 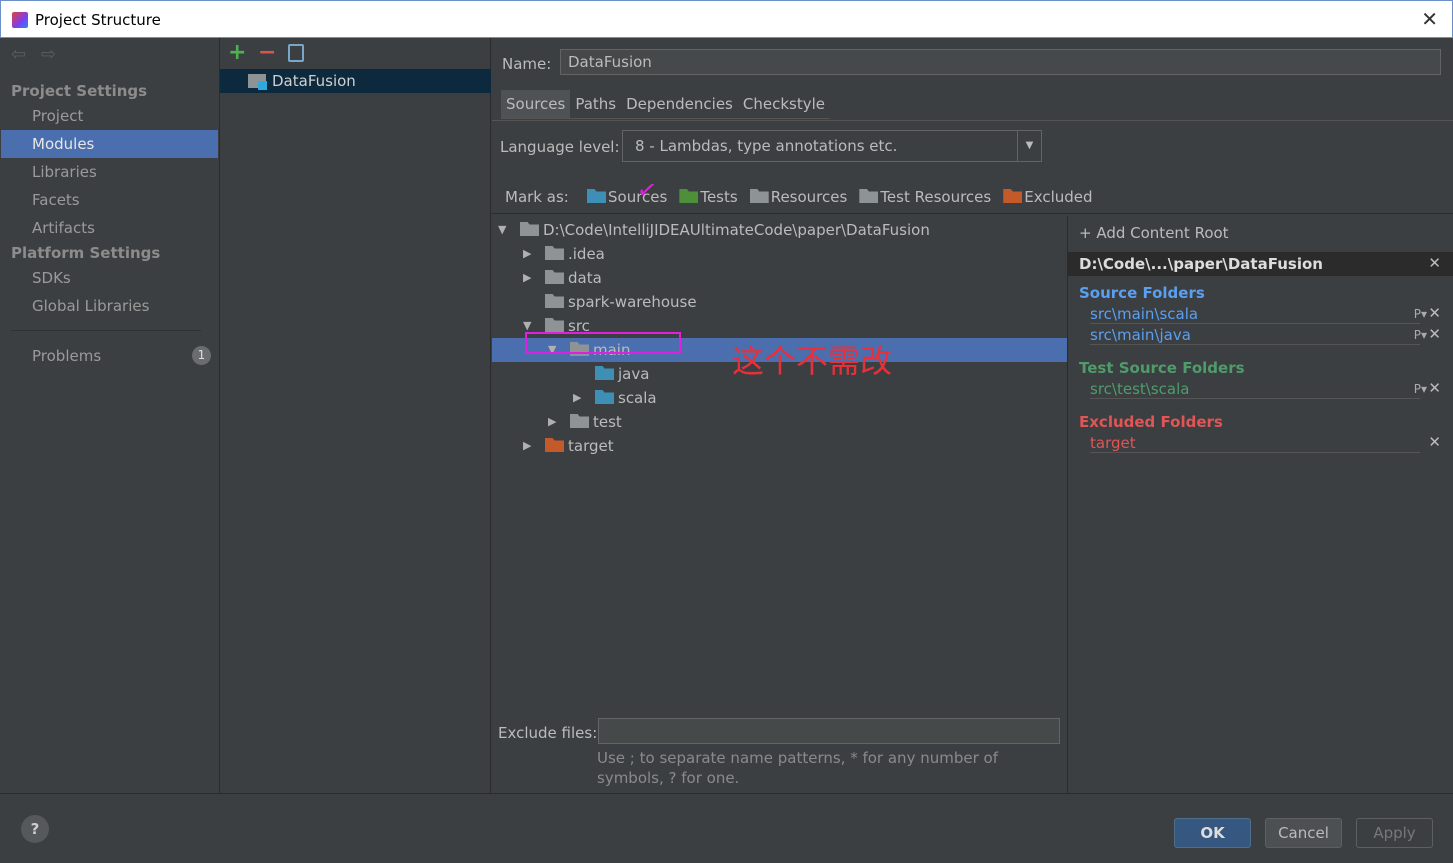 What do you see at coordinates (109, 144) in the screenshot?
I see `sidebar-item-modules: Modules` at bounding box center [109, 144].